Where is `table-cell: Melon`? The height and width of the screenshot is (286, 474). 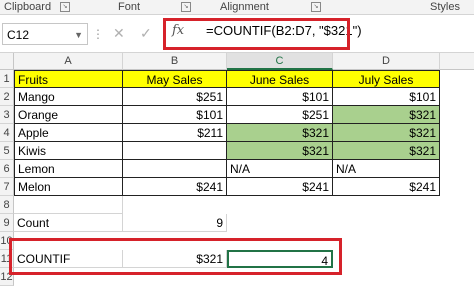
table-cell: Melon is located at coordinates (68, 187).